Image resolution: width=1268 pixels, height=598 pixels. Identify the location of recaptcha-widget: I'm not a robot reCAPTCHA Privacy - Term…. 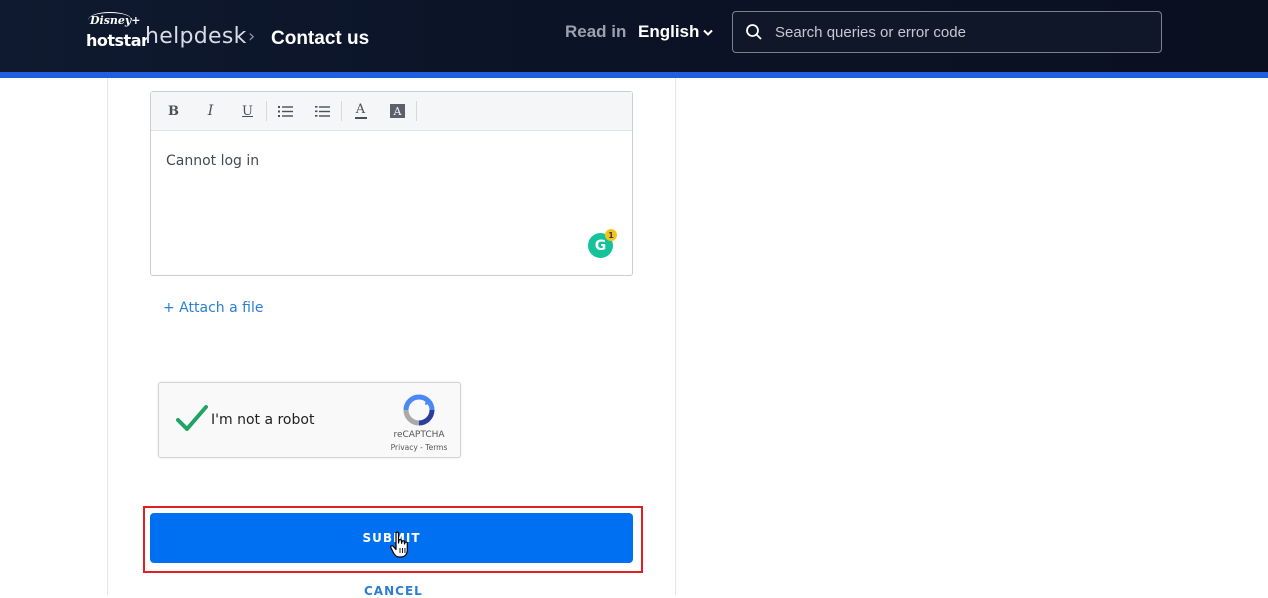
(309, 420).